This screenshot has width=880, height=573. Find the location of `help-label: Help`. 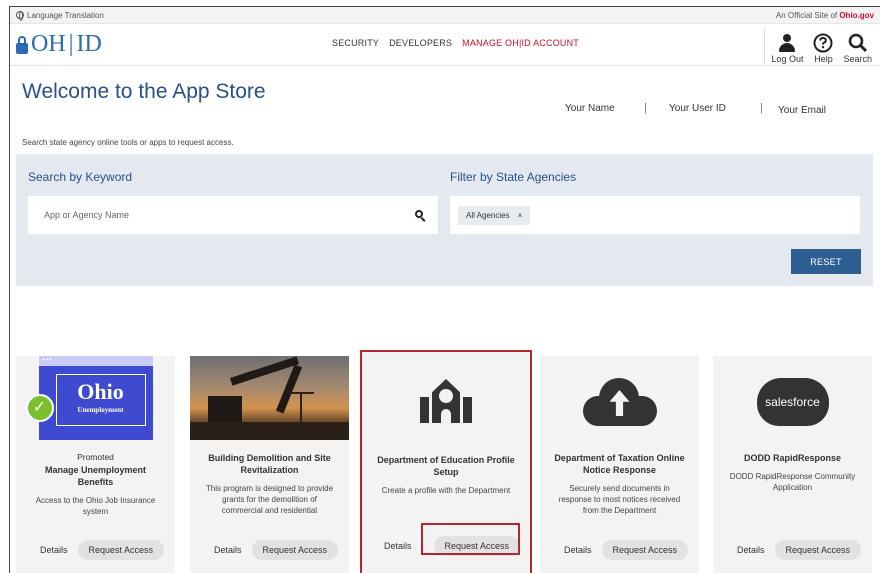

help-label: Help is located at coordinates (823, 59).